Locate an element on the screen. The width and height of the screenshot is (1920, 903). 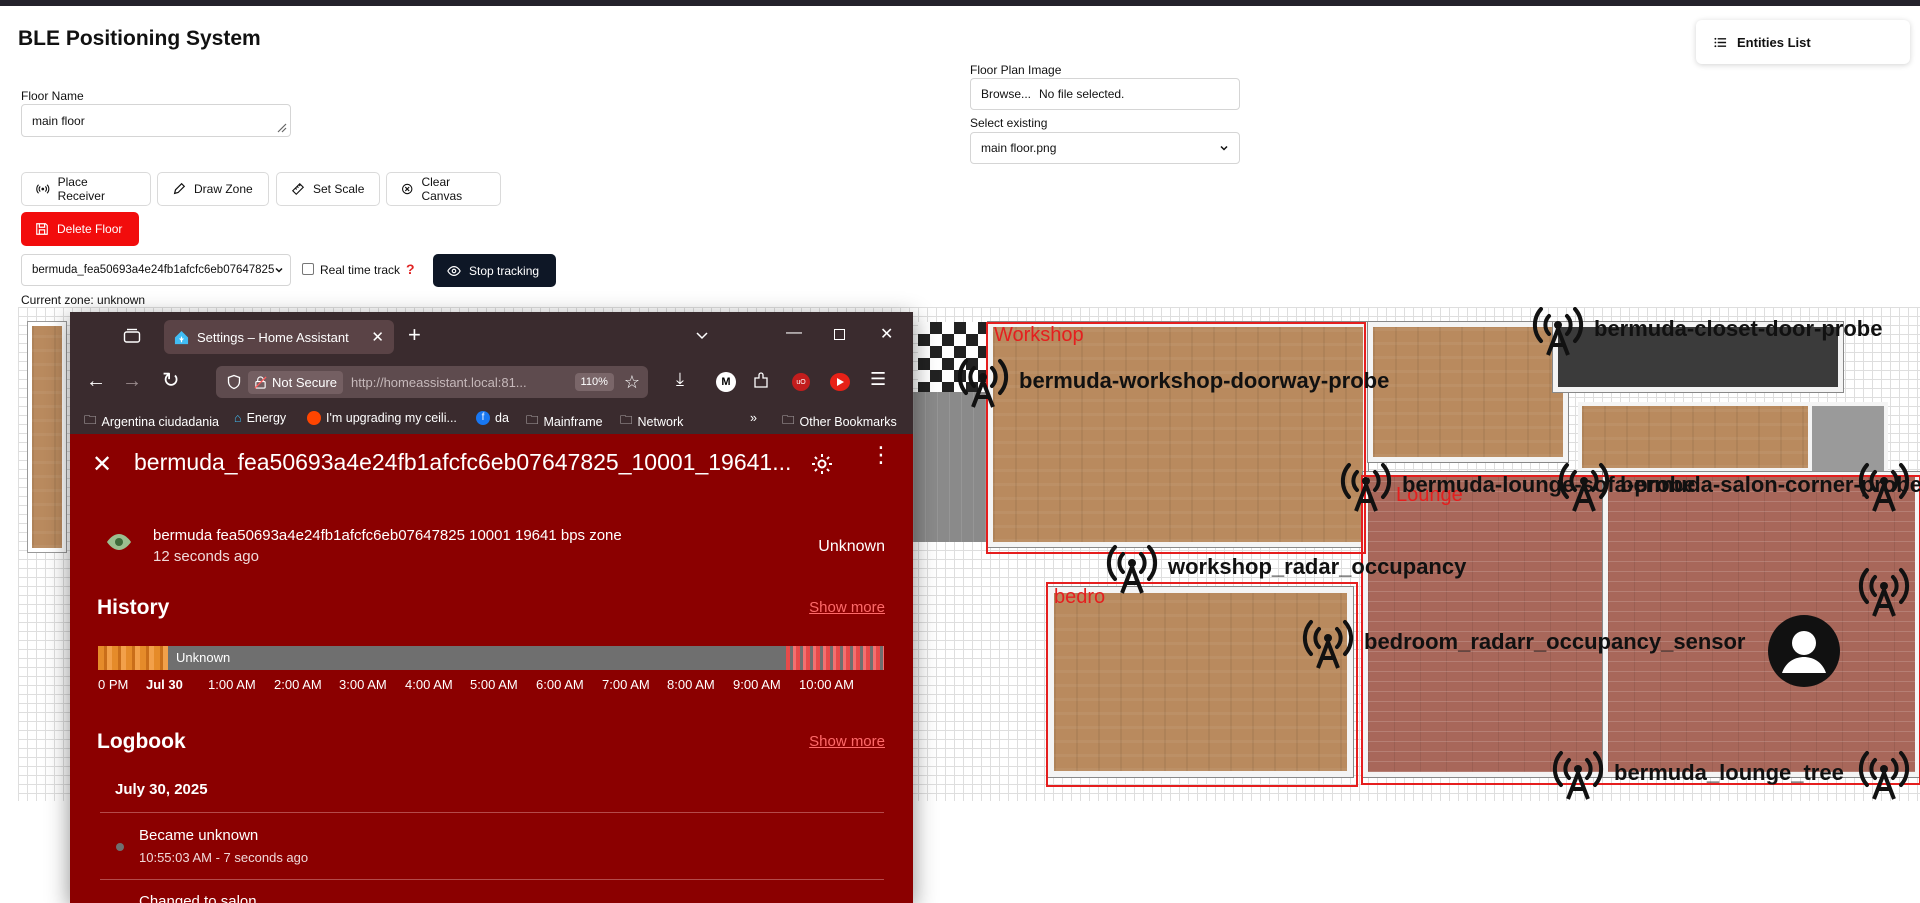
pencil-icon is located at coordinates (179, 188).